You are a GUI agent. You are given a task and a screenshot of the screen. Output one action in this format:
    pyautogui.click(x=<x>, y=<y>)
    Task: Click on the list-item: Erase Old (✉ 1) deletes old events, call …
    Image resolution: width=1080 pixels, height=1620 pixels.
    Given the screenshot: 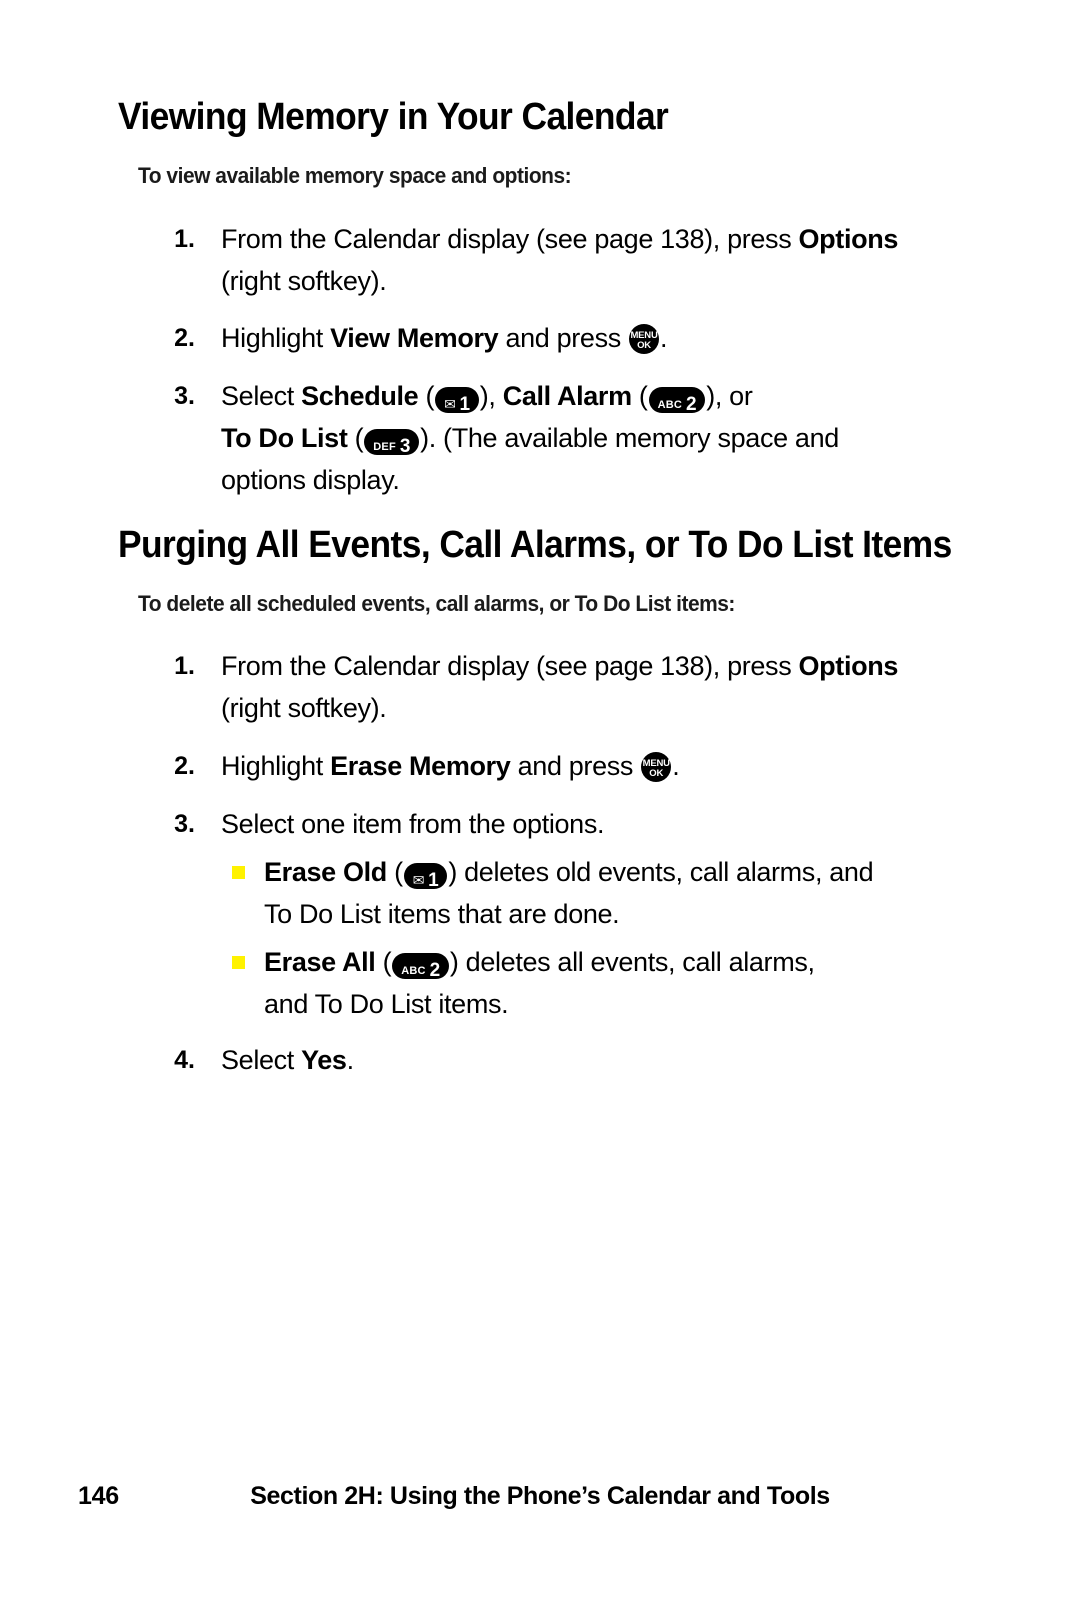 What is the action you would take?
    pyautogui.click(x=612, y=893)
    